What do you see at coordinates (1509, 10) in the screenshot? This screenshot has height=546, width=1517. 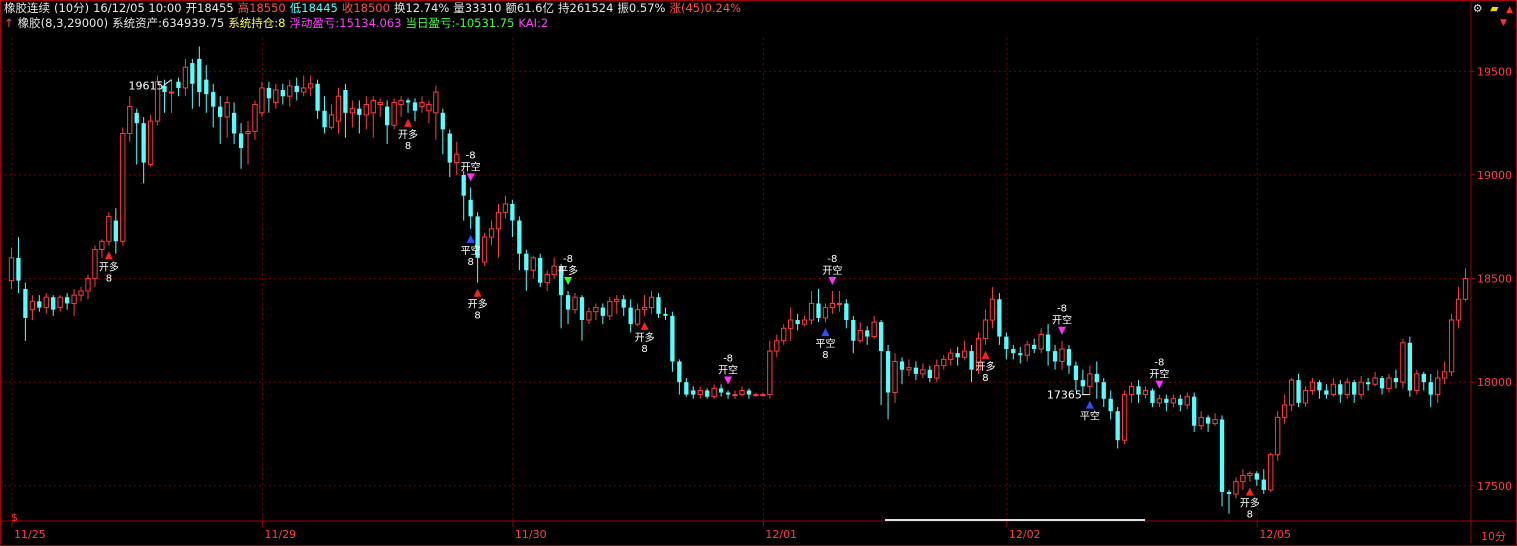 I see `scroll-up-icon: ▲` at bounding box center [1509, 10].